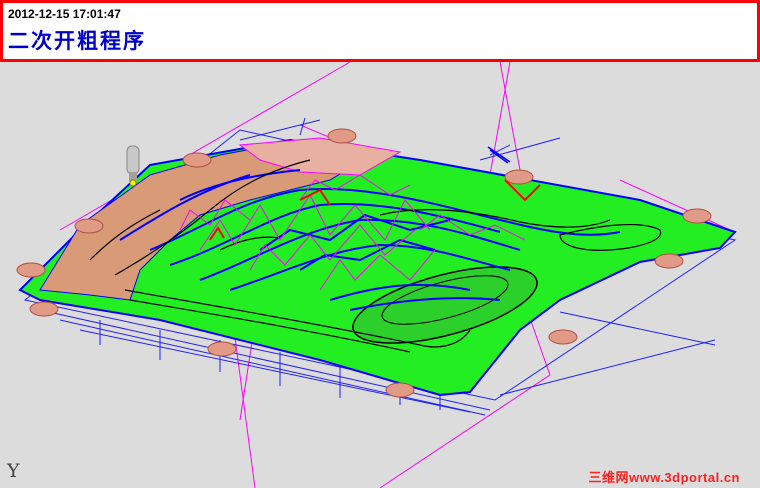 This screenshot has width=760, height=488. I want to click on view-axis-indicator, so click(499, 155).